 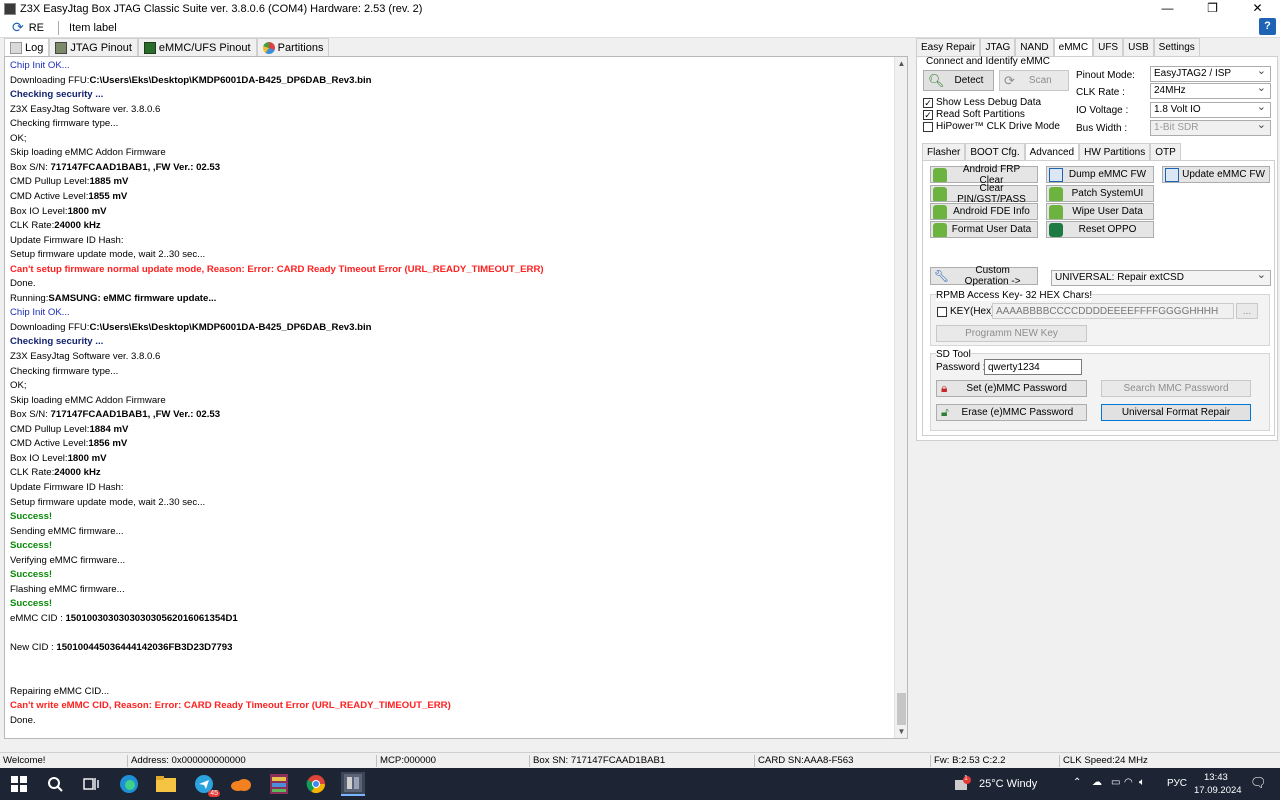 I want to click on tab-boot-cfg: BOOT Cfg., so click(x=995, y=151).